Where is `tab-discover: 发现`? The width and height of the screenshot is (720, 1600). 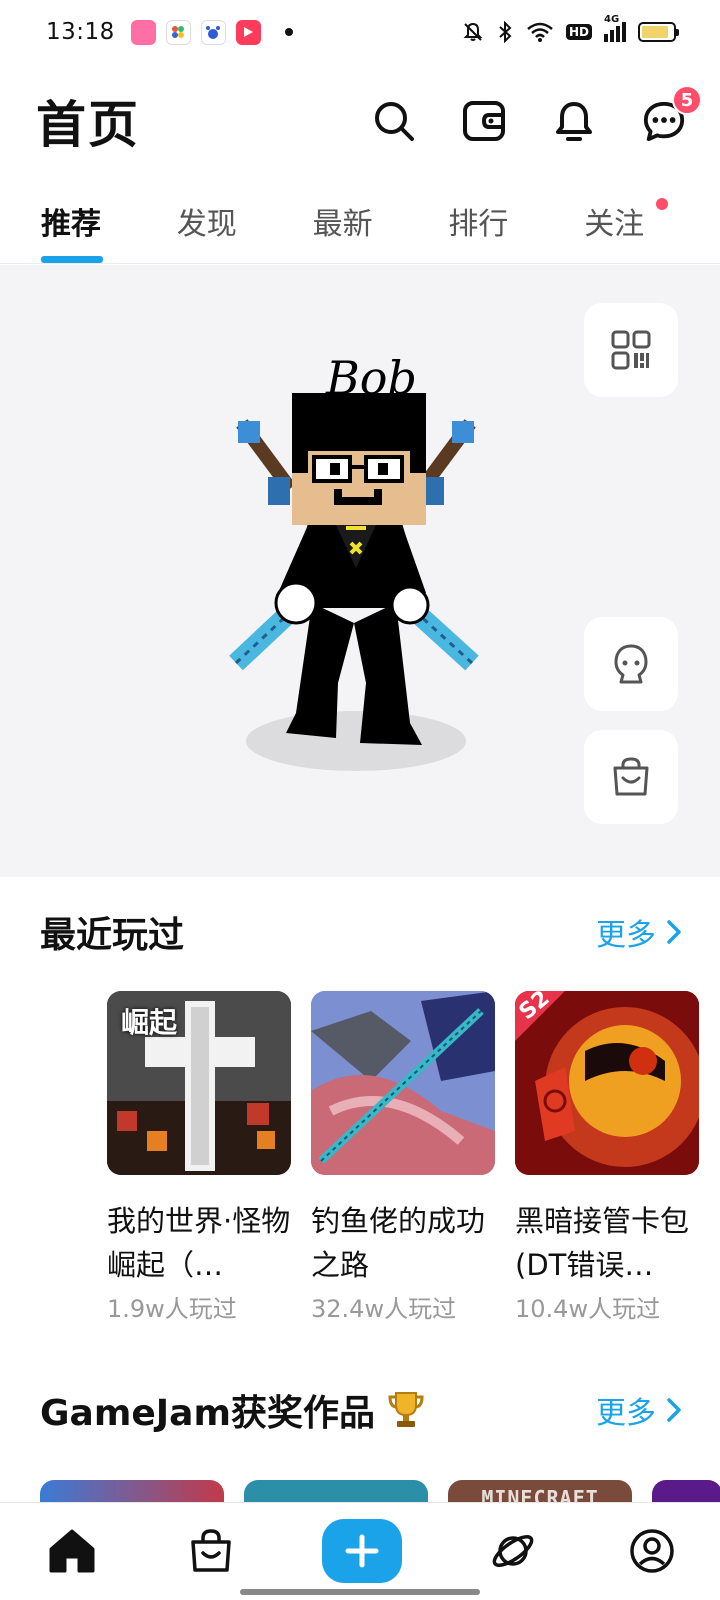 tab-discover: 发现 is located at coordinates (245, 222).